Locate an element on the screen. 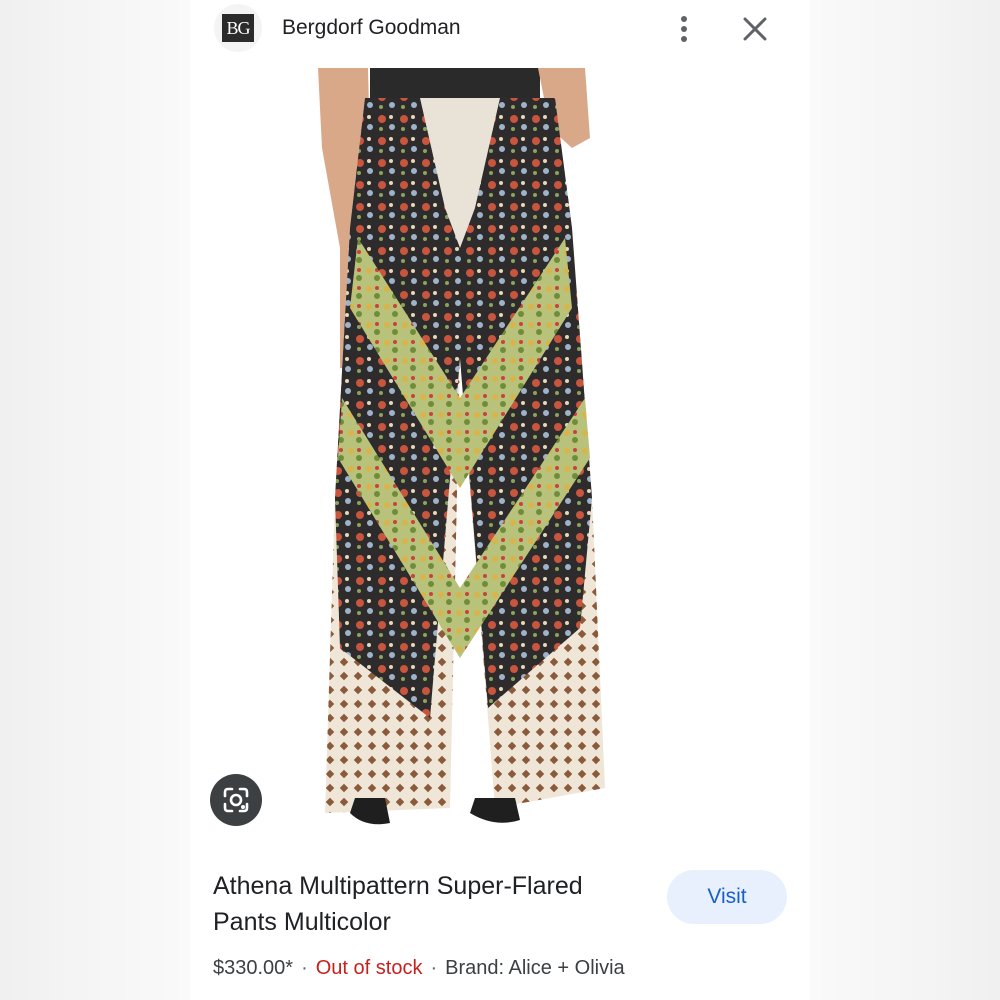  google-lens-icon is located at coordinates (236, 800).